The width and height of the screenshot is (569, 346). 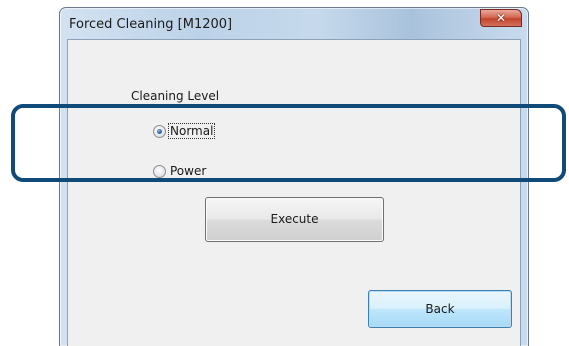 I want to click on execute-button: Execute, so click(x=294, y=219).